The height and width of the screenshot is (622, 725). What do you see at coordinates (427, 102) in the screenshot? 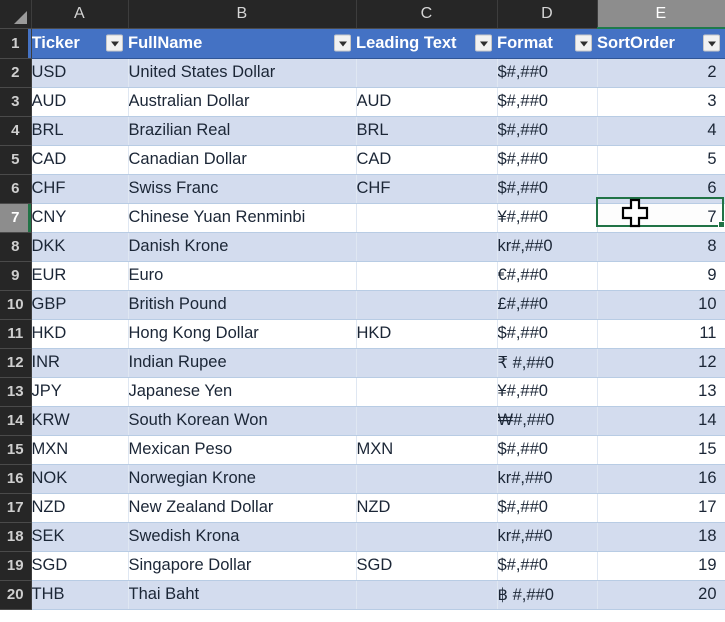
I see `cell-c3: AUD` at bounding box center [427, 102].